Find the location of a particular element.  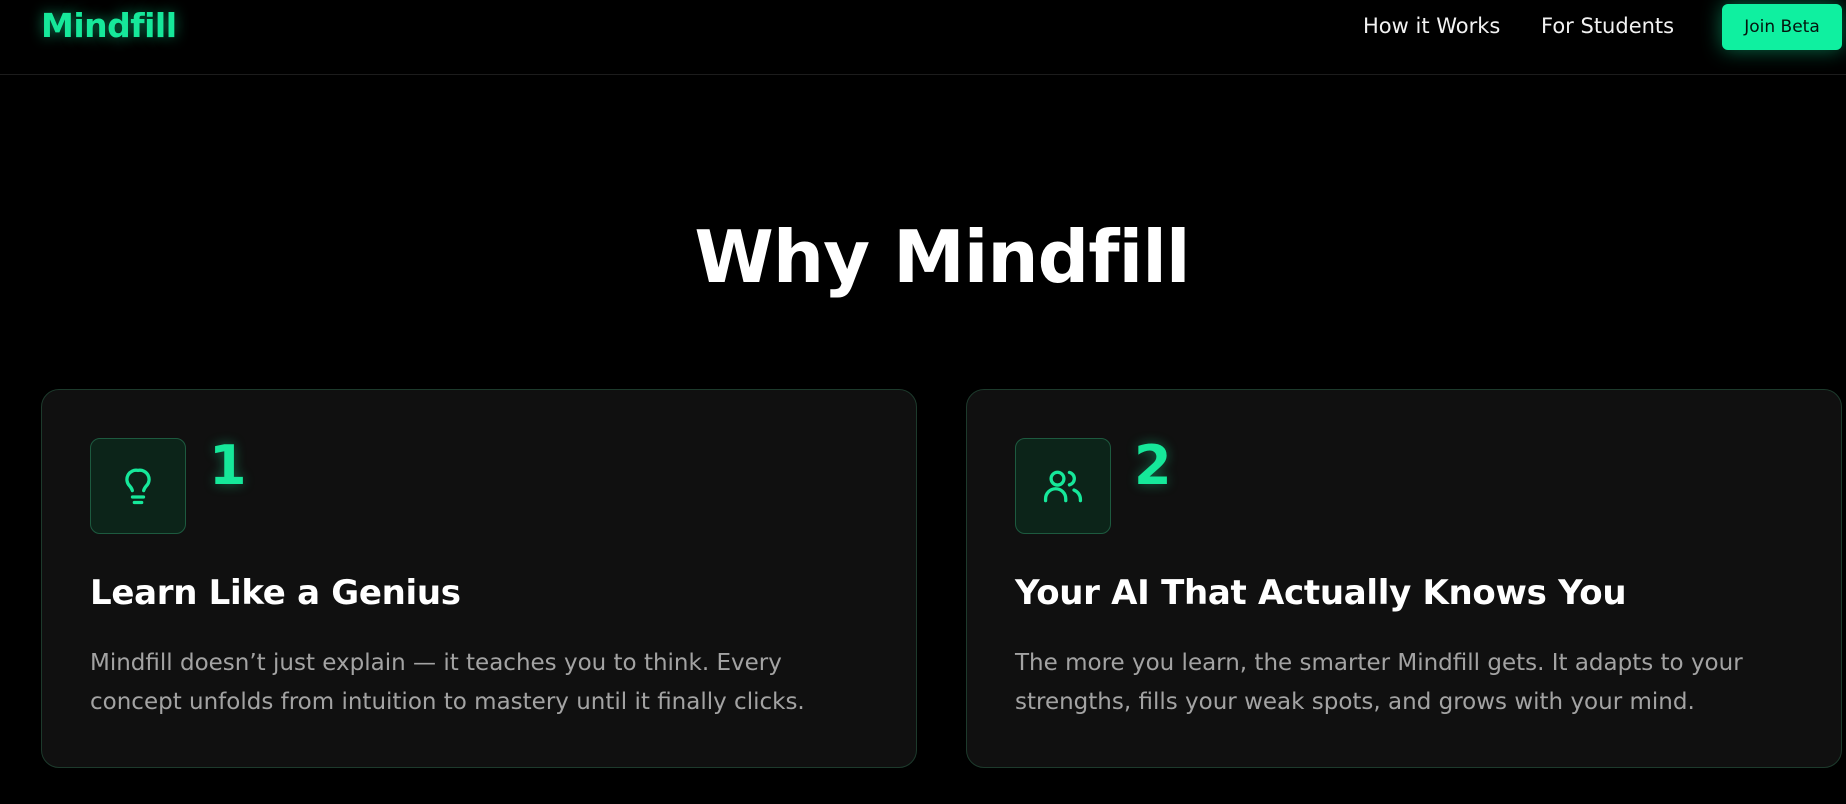

feature-title: Learn Like a Genius is located at coordinates (275, 593).